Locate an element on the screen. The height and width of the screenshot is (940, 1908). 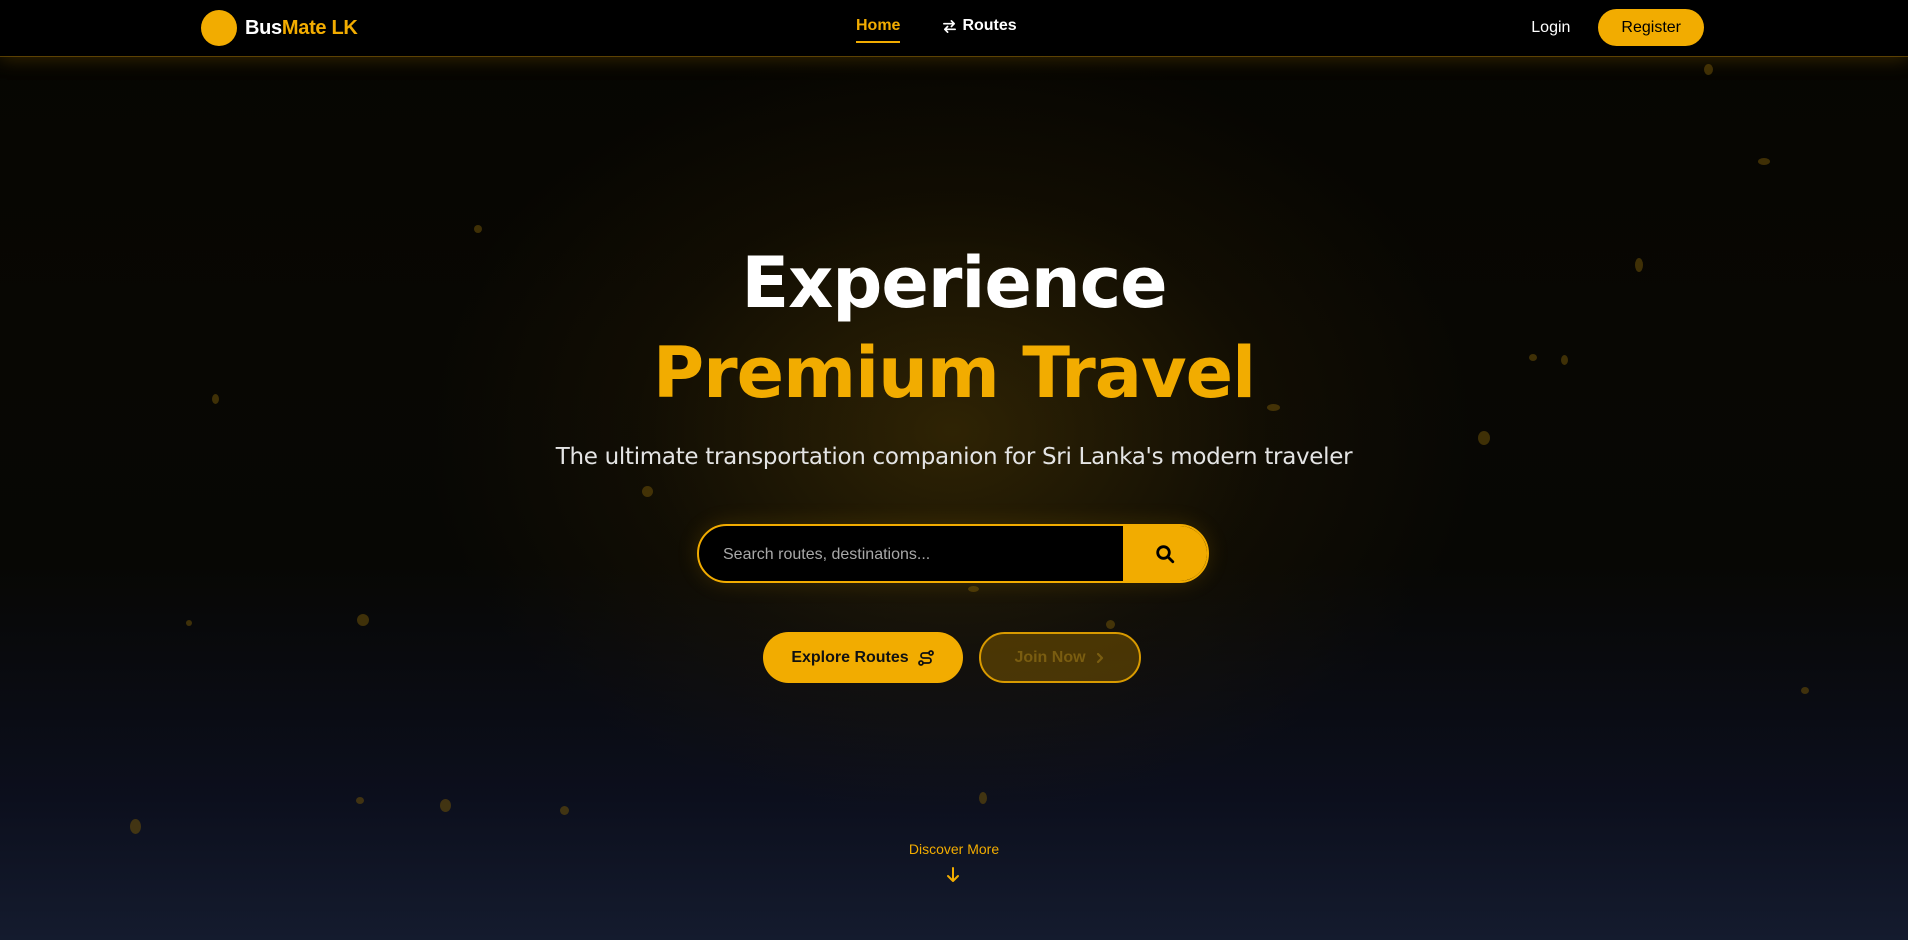
join-now-button: Join Now is located at coordinates (1060, 657).